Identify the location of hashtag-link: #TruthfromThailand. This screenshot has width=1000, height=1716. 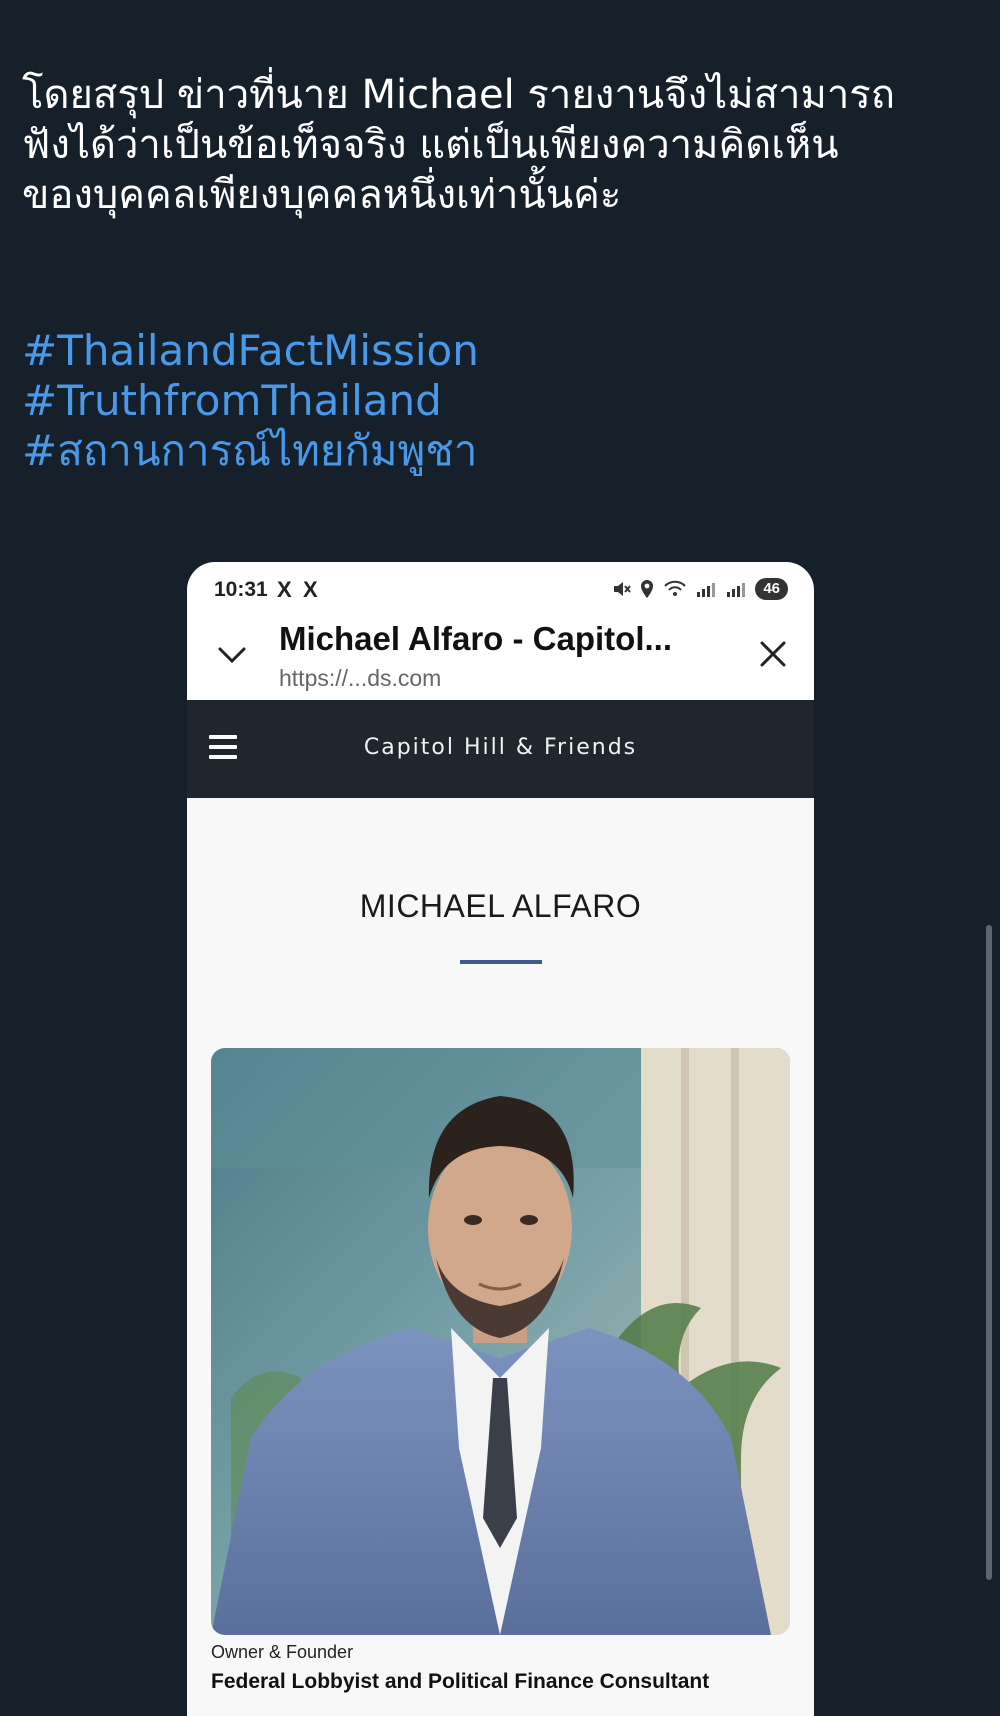
(250, 401).